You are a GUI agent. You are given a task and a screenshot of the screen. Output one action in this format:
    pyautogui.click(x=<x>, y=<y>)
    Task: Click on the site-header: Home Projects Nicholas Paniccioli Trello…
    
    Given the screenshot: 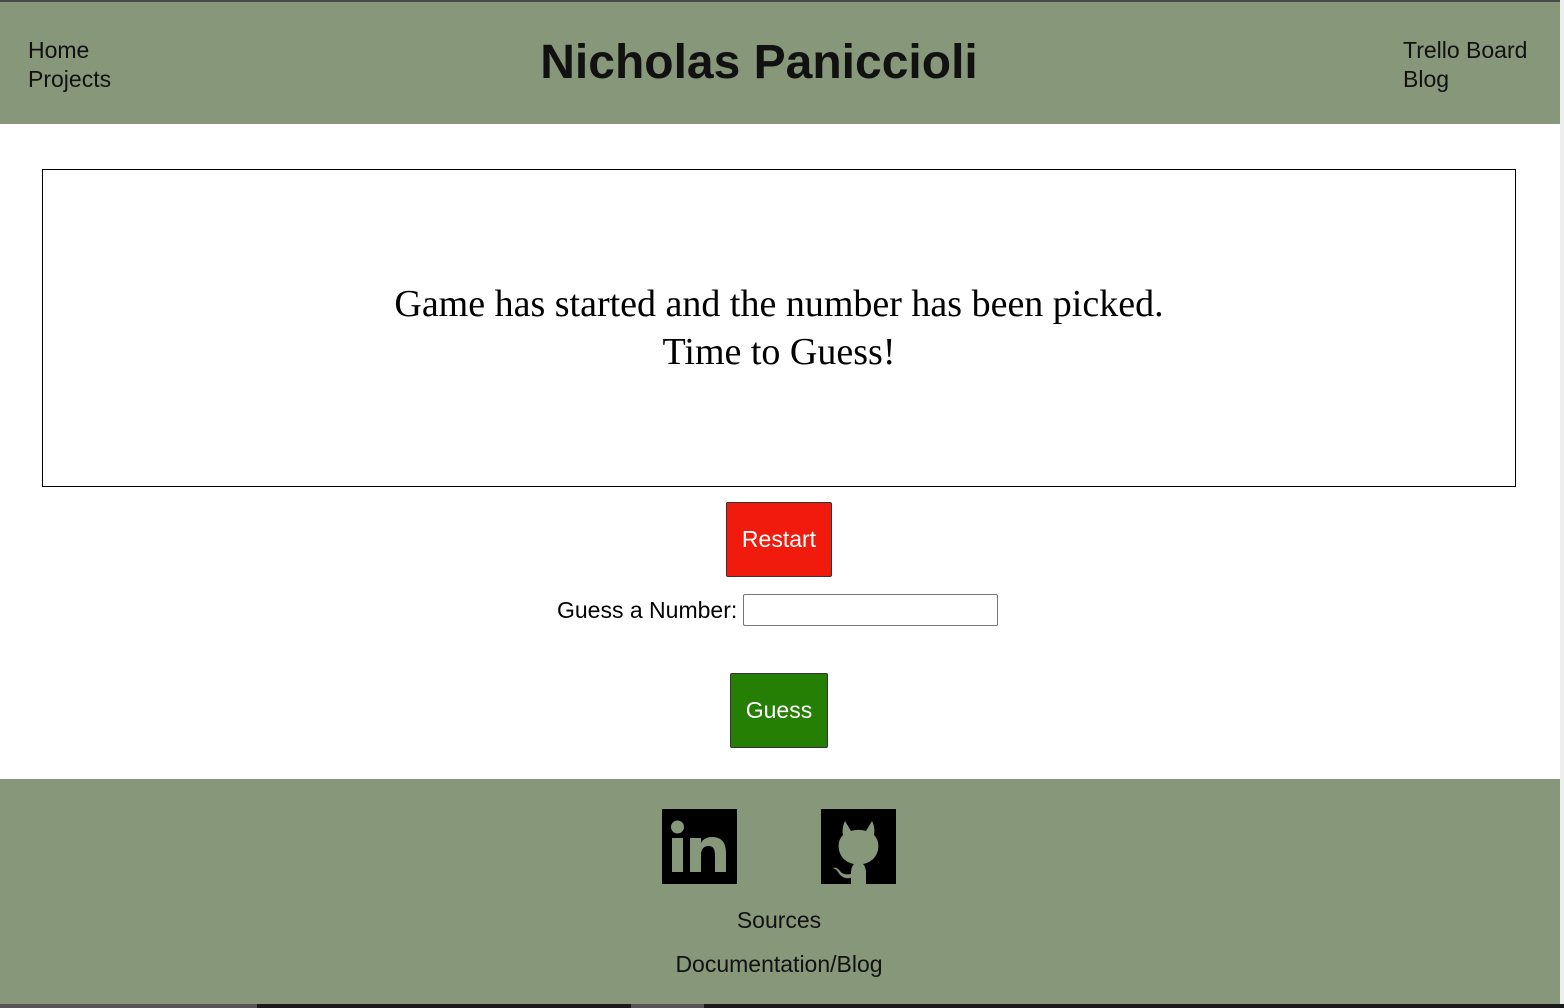 What is the action you would take?
    pyautogui.click(x=780, y=63)
    